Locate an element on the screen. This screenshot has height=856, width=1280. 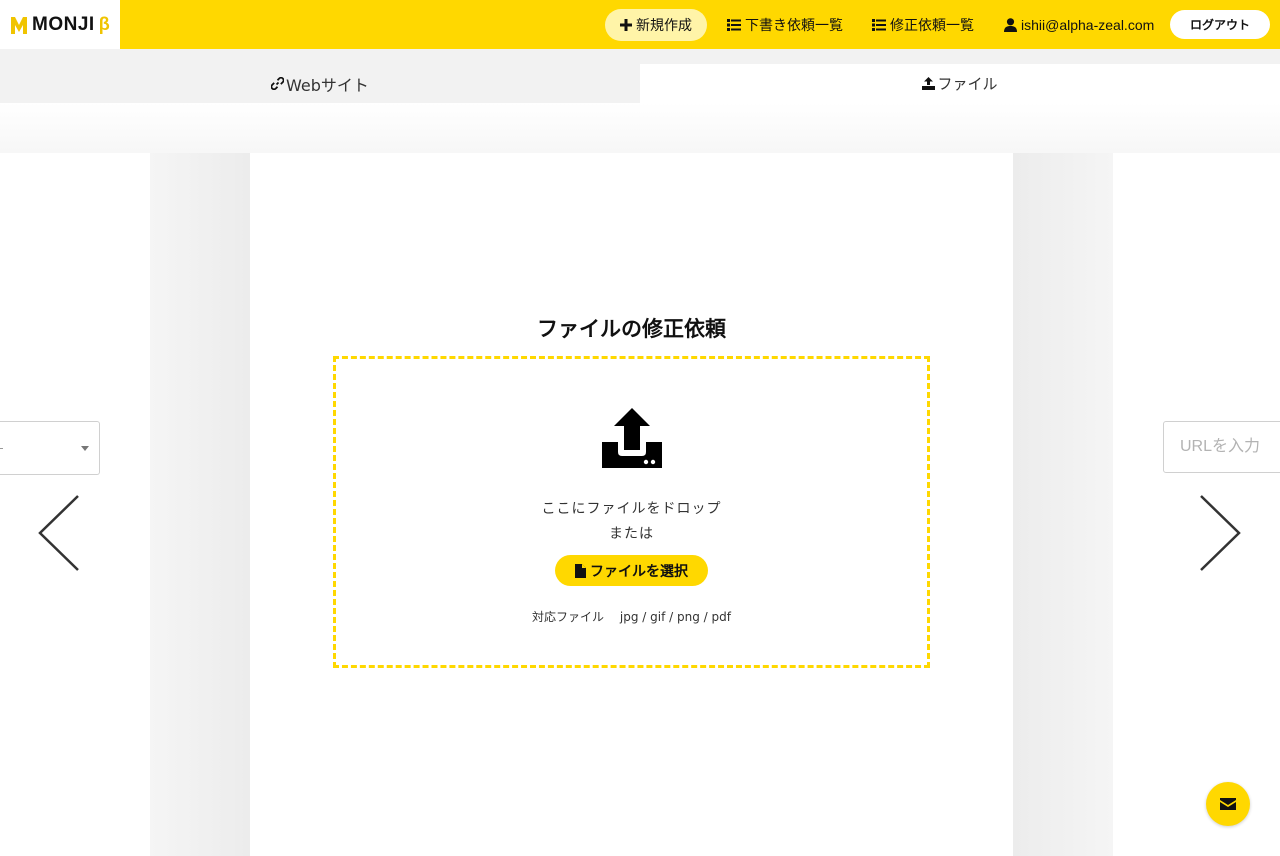
plus-icon is located at coordinates (626, 25).